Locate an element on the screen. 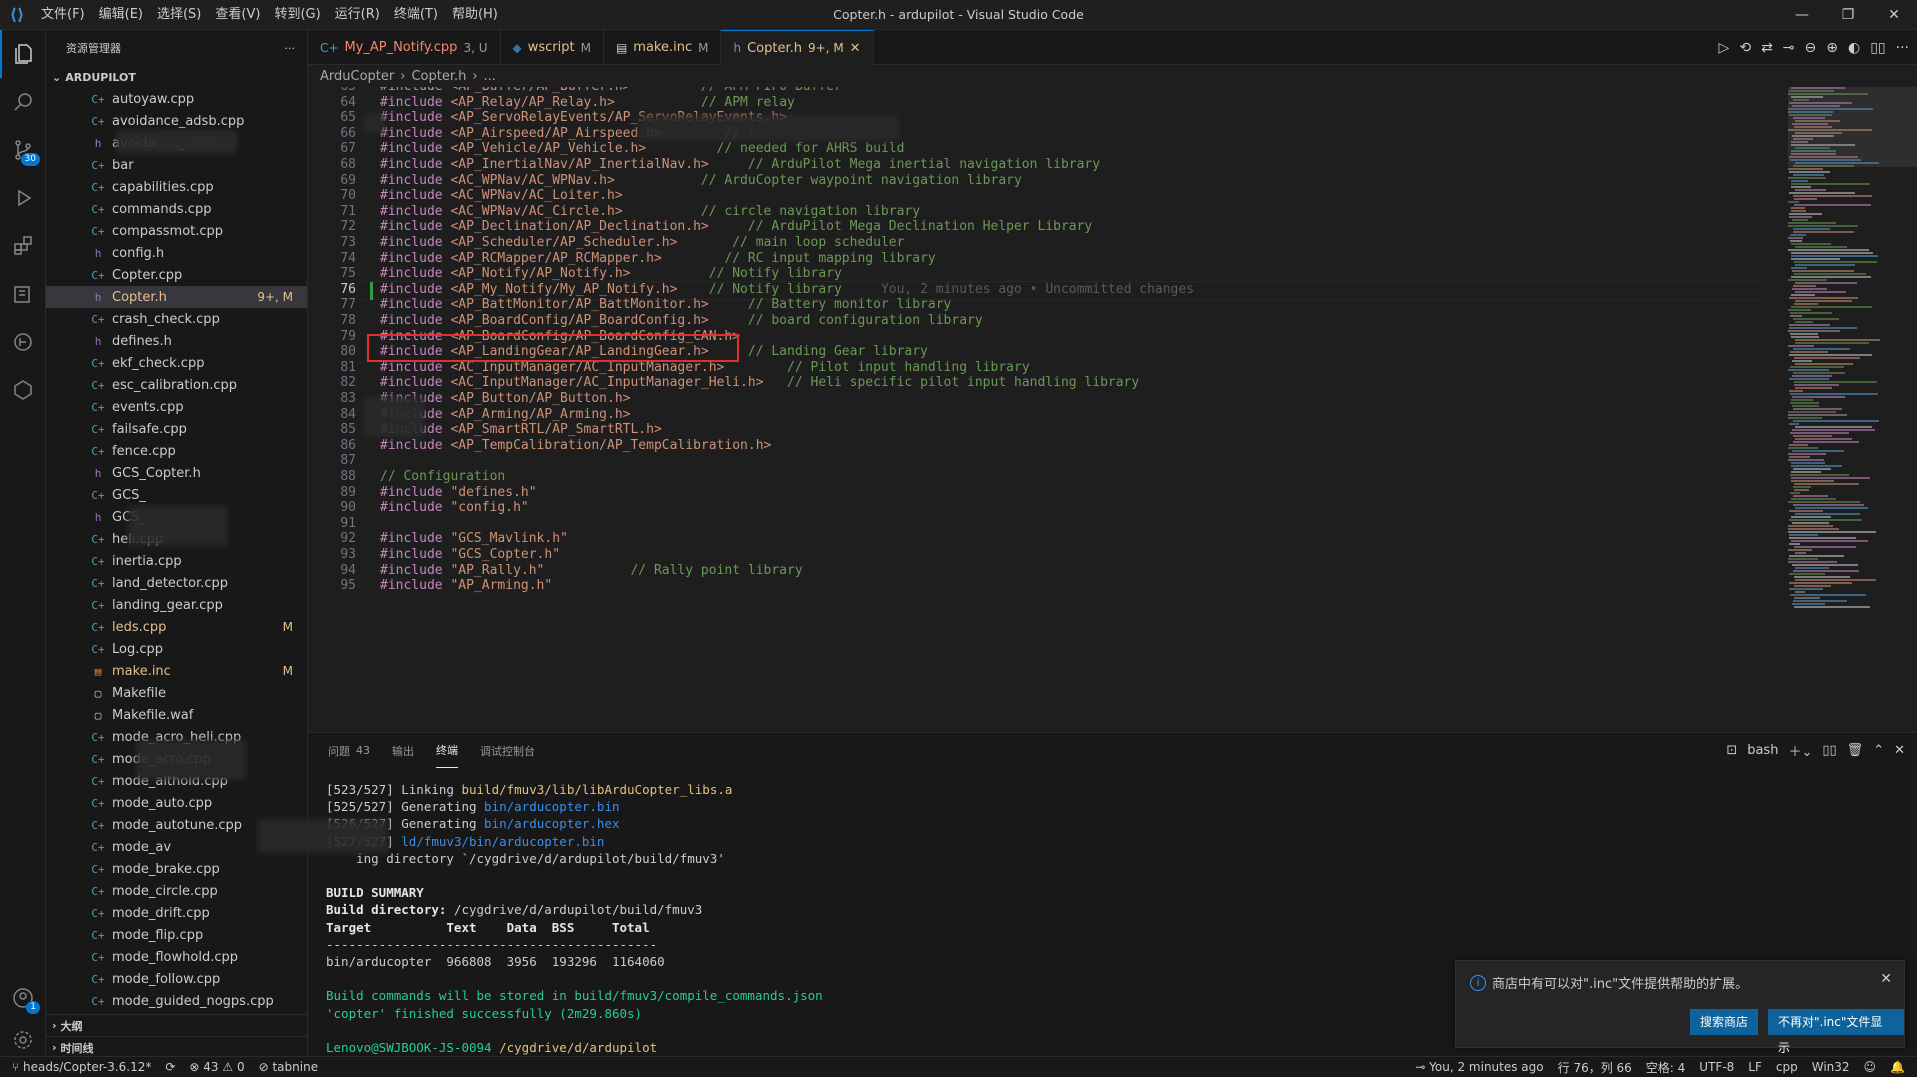 This screenshot has height=1077, width=1917. file-tree-item: C+ capabilities.cpp is located at coordinates (176, 187).